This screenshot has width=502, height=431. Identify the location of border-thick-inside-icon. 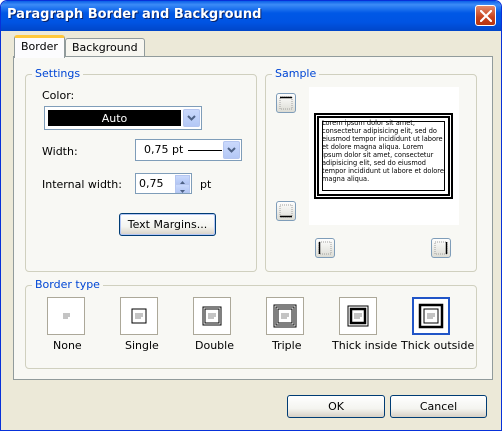
(358, 316).